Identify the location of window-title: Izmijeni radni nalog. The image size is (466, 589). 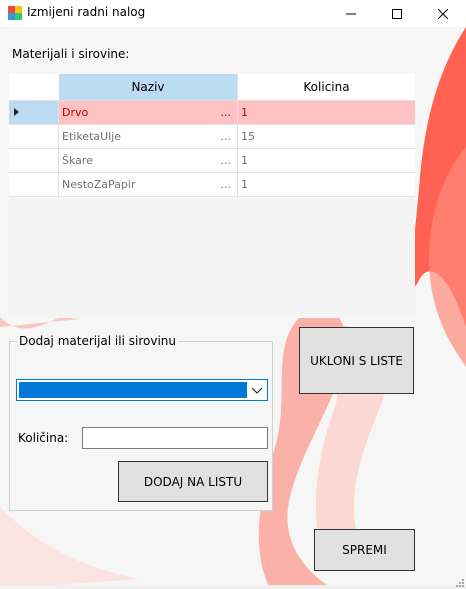
(86, 12).